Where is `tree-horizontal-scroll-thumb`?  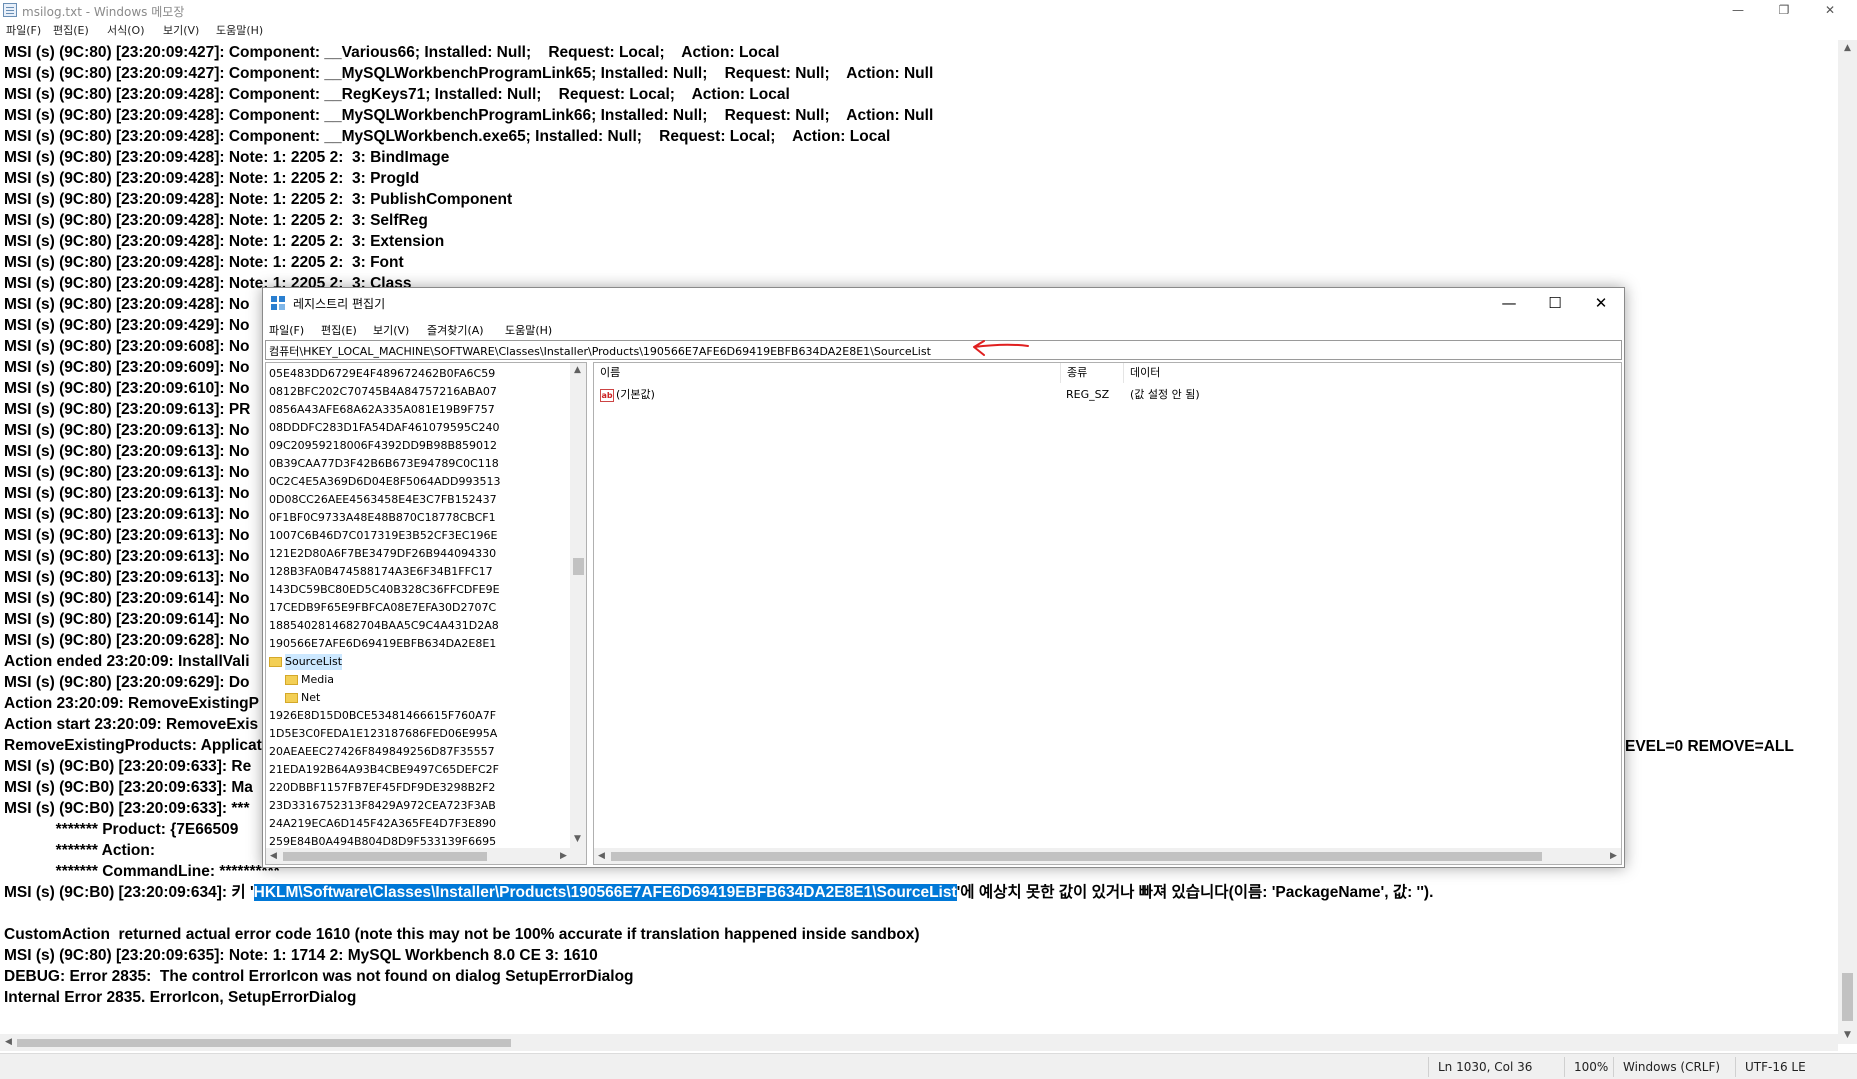
tree-horizontal-scroll-thumb is located at coordinates (385, 856).